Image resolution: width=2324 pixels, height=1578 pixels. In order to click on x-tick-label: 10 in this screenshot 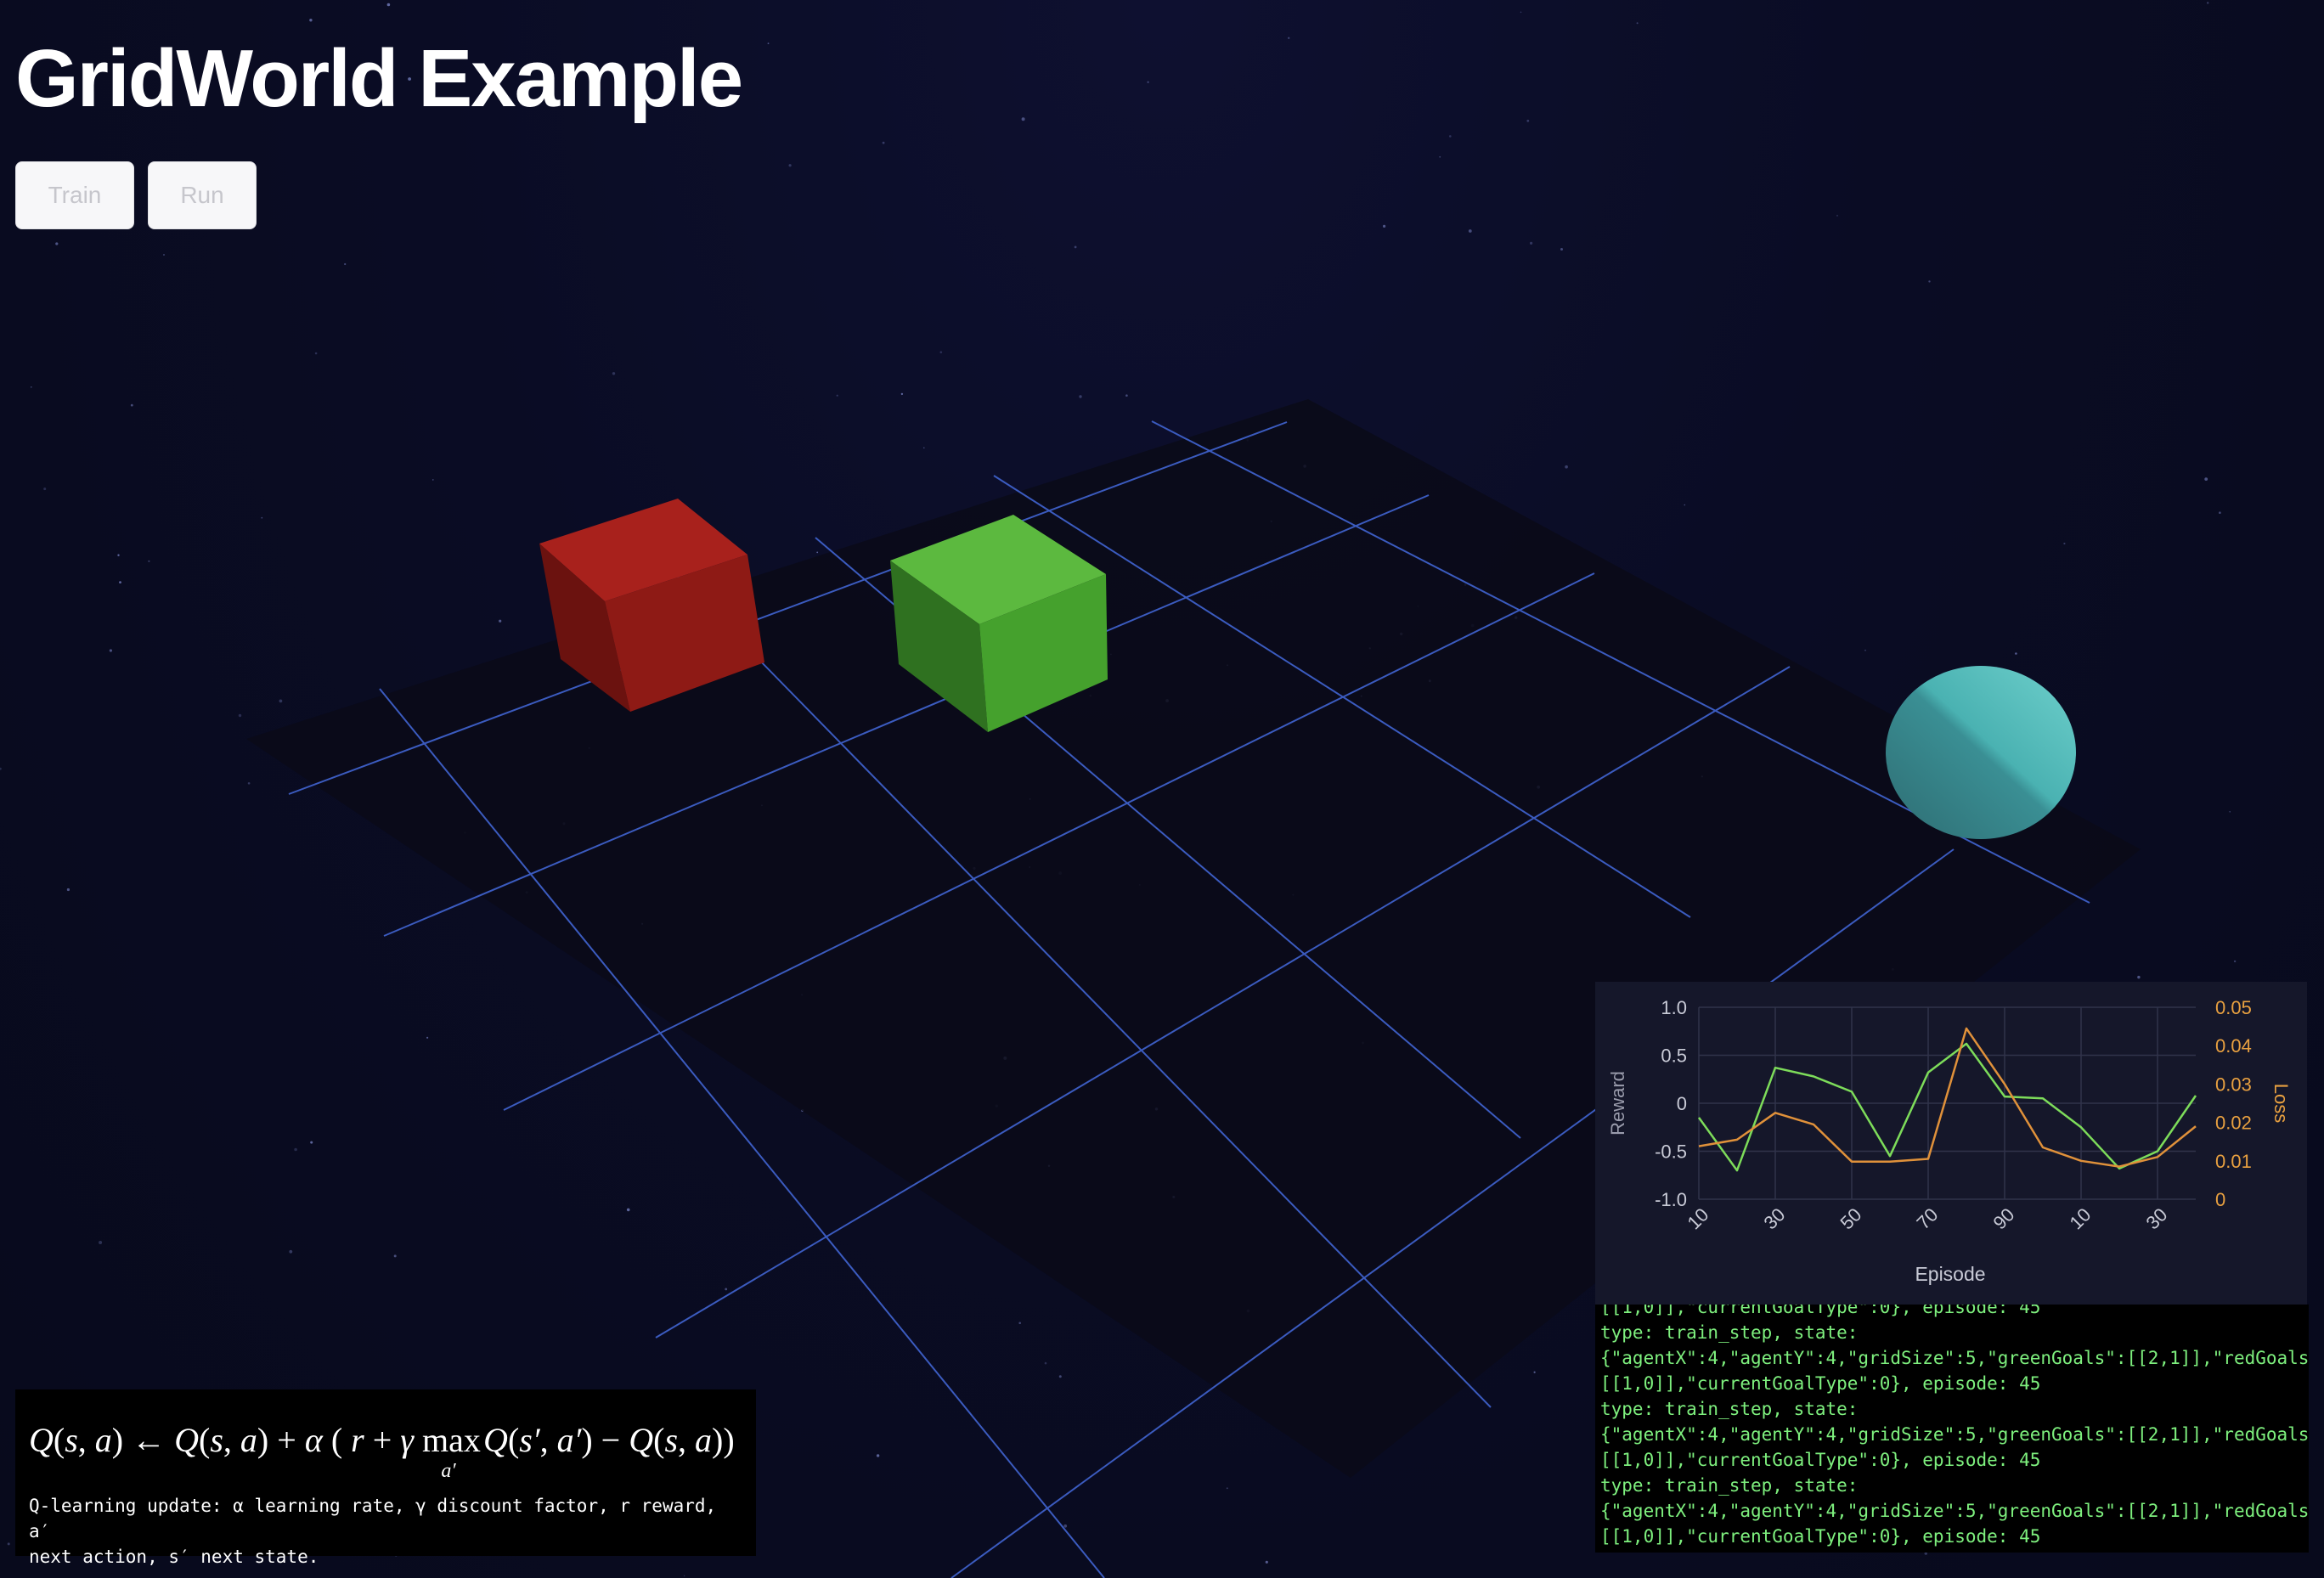, I will do `click(2080, 1218)`.